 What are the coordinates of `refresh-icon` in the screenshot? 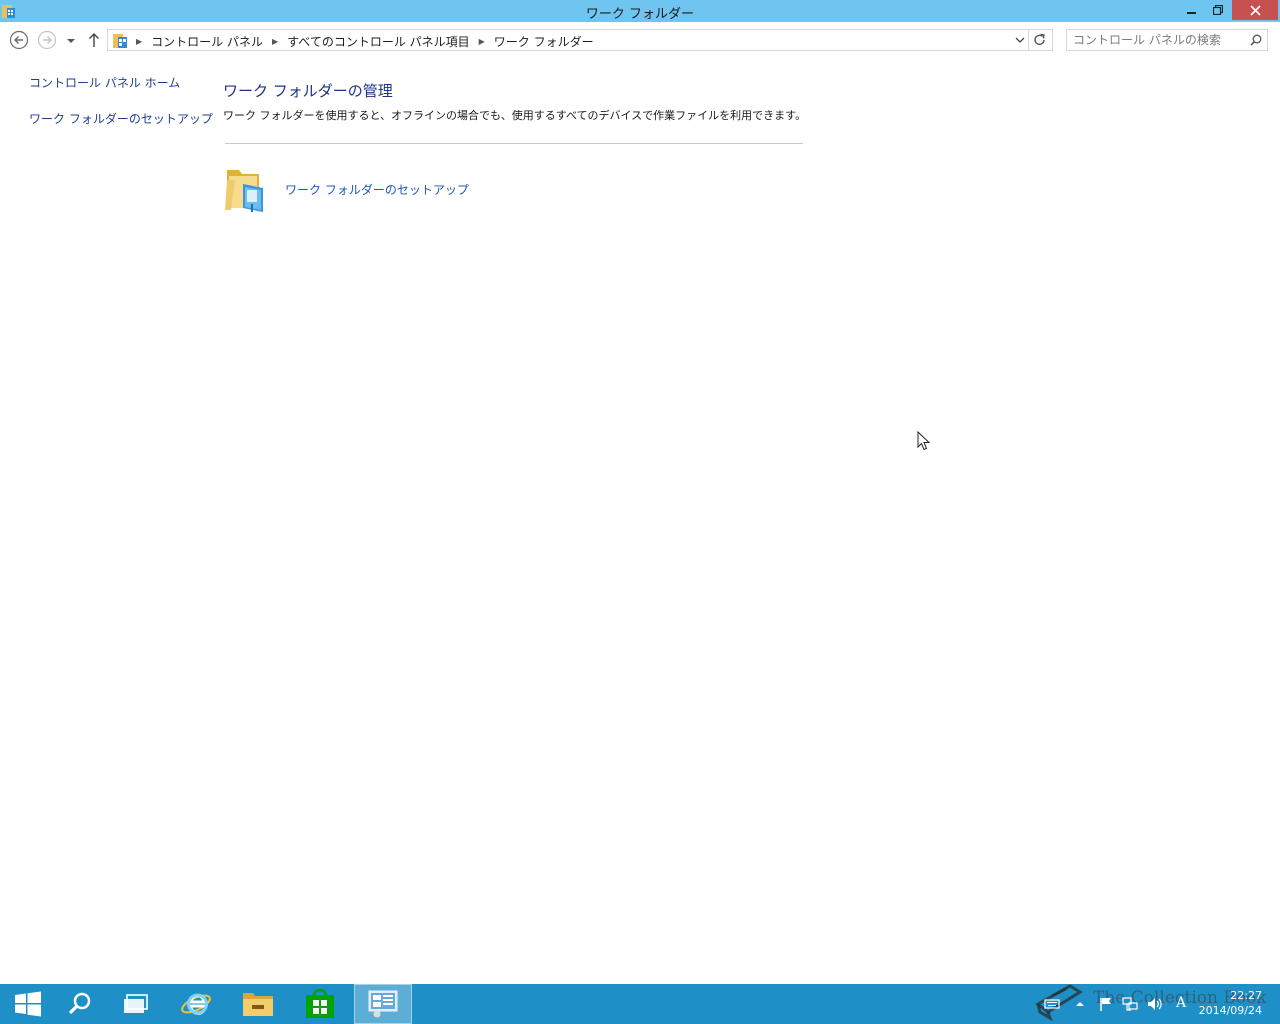 It's located at (1039, 39).